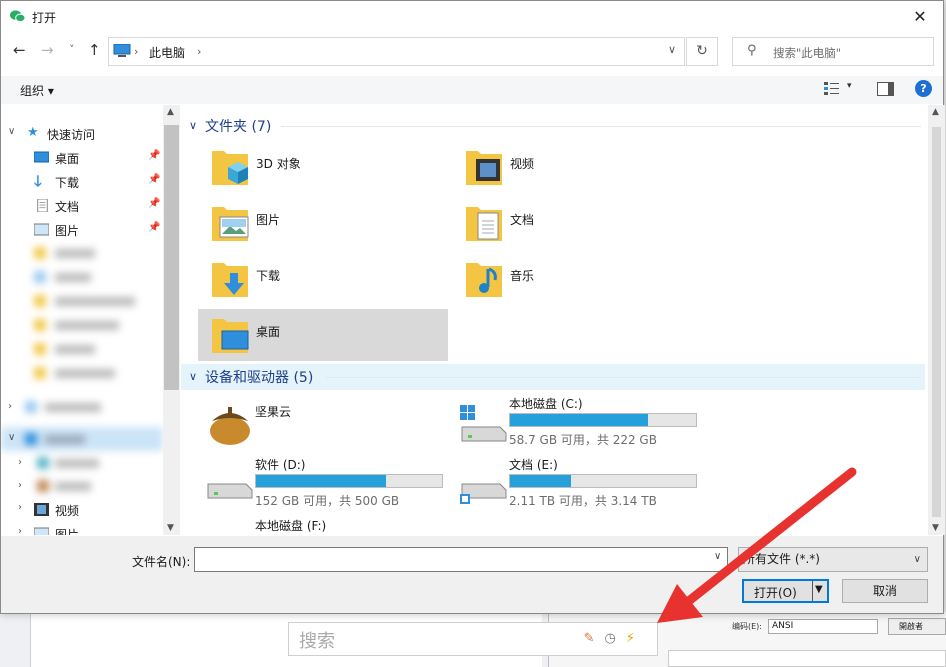 Image resolution: width=946 pixels, height=667 pixels. What do you see at coordinates (577, 223) in the screenshot?
I see `folder-documents: 文档` at bounding box center [577, 223].